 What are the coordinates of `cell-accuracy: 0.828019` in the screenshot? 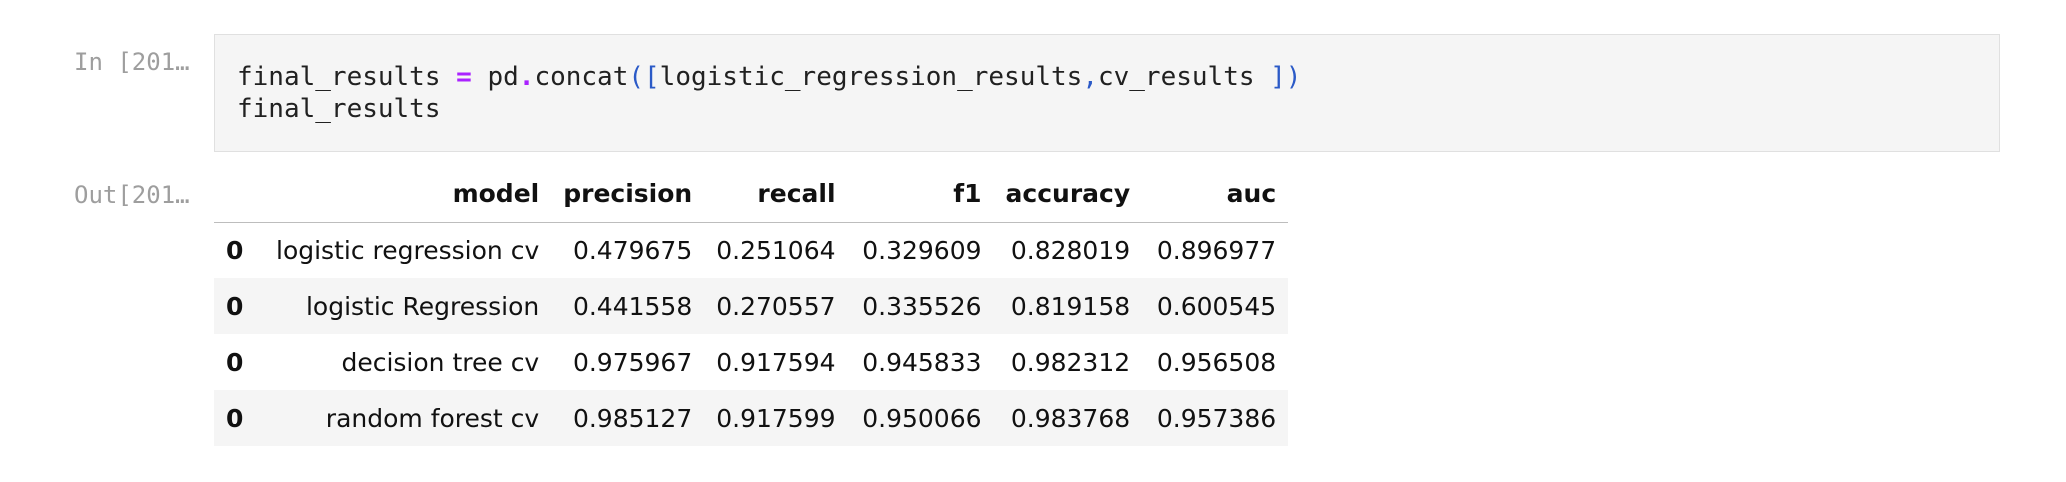 It's located at (1070, 250).